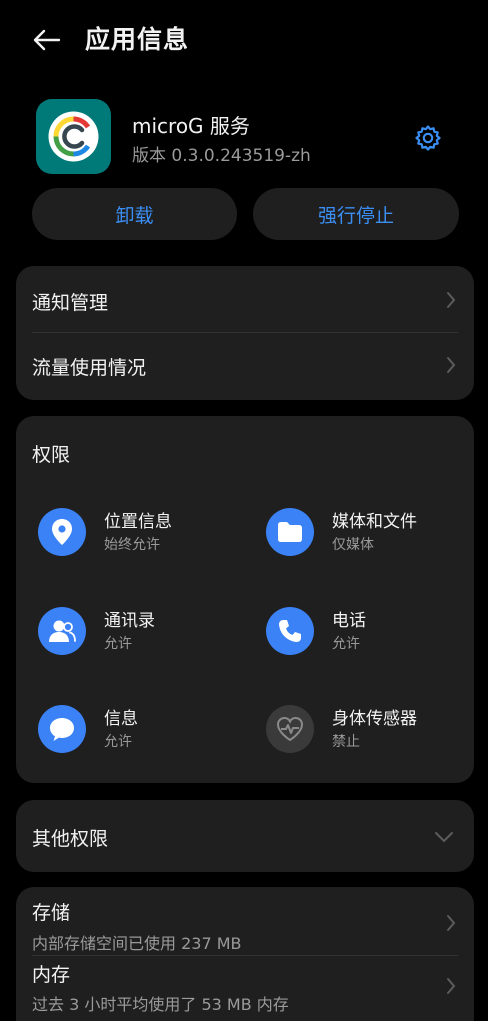  What do you see at coordinates (221, 156) in the screenshot?
I see `app-version: 版本 0.3.0.243519-zh` at bounding box center [221, 156].